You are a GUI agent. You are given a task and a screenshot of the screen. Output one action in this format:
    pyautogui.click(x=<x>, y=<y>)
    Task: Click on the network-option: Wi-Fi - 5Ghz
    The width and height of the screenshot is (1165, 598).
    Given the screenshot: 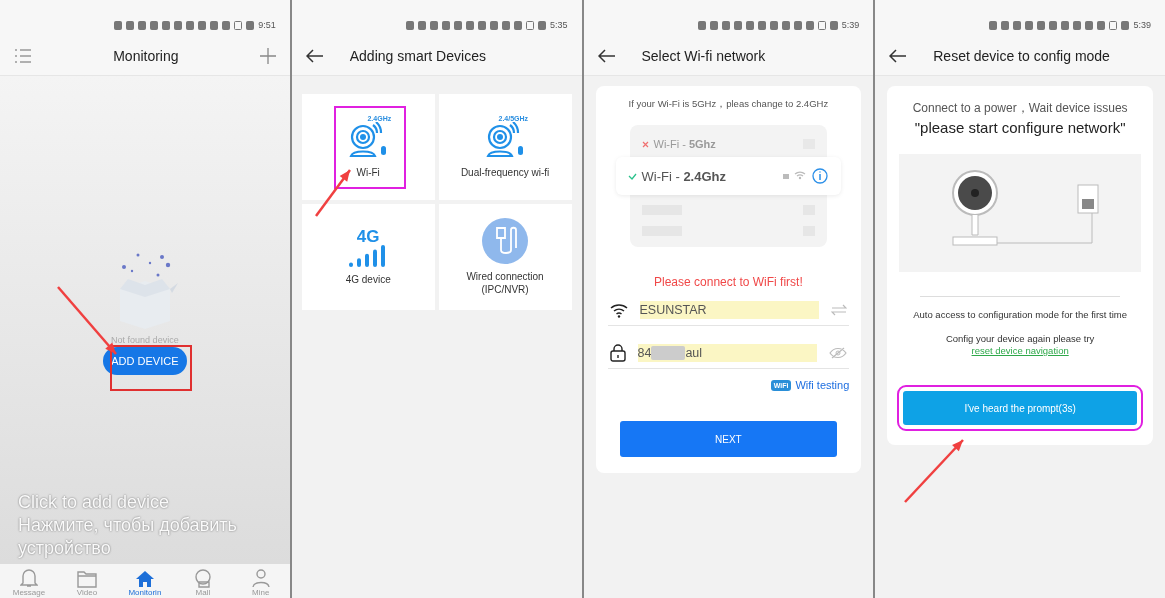 What is the action you would take?
    pyautogui.click(x=728, y=144)
    